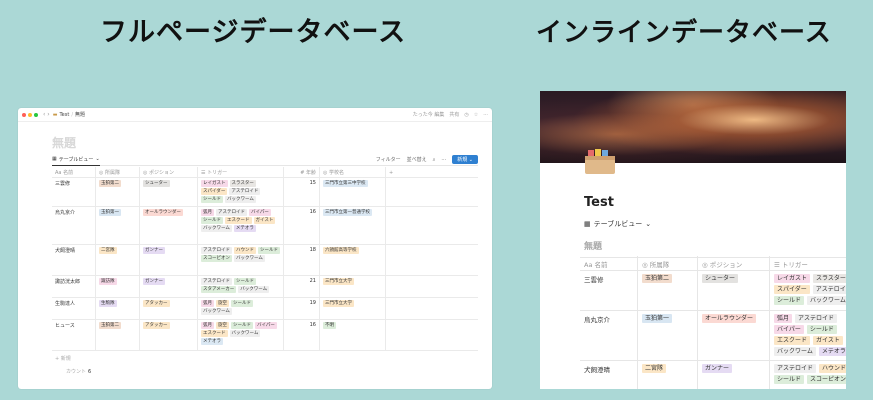  What do you see at coordinates (214, 333) in the screenshot?
I see `trigger-tag: エスクード` at bounding box center [214, 333].